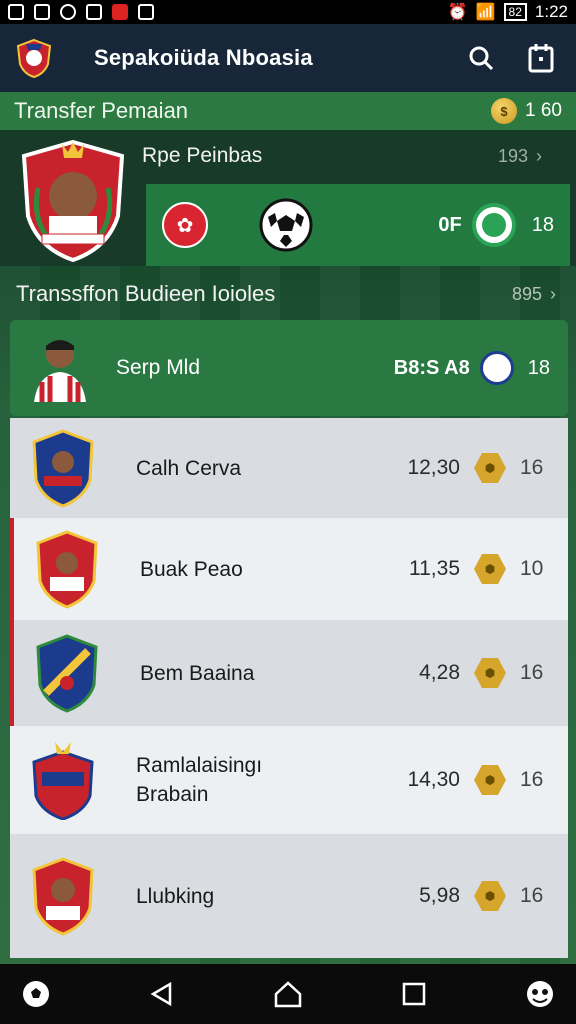 Image resolution: width=576 pixels, height=1024 pixels. I want to click on featured-count: 193 ›, so click(520, 156).